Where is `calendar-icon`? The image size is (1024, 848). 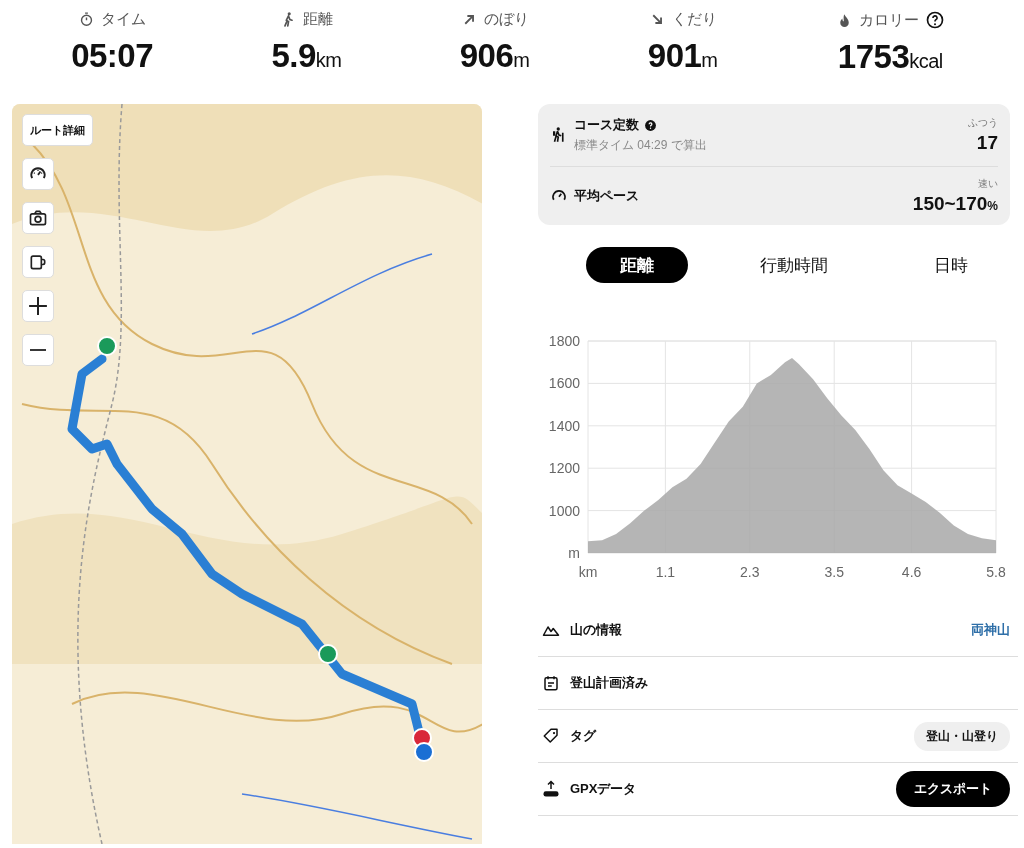
calendar-icon is located at coordinates (551, 683).